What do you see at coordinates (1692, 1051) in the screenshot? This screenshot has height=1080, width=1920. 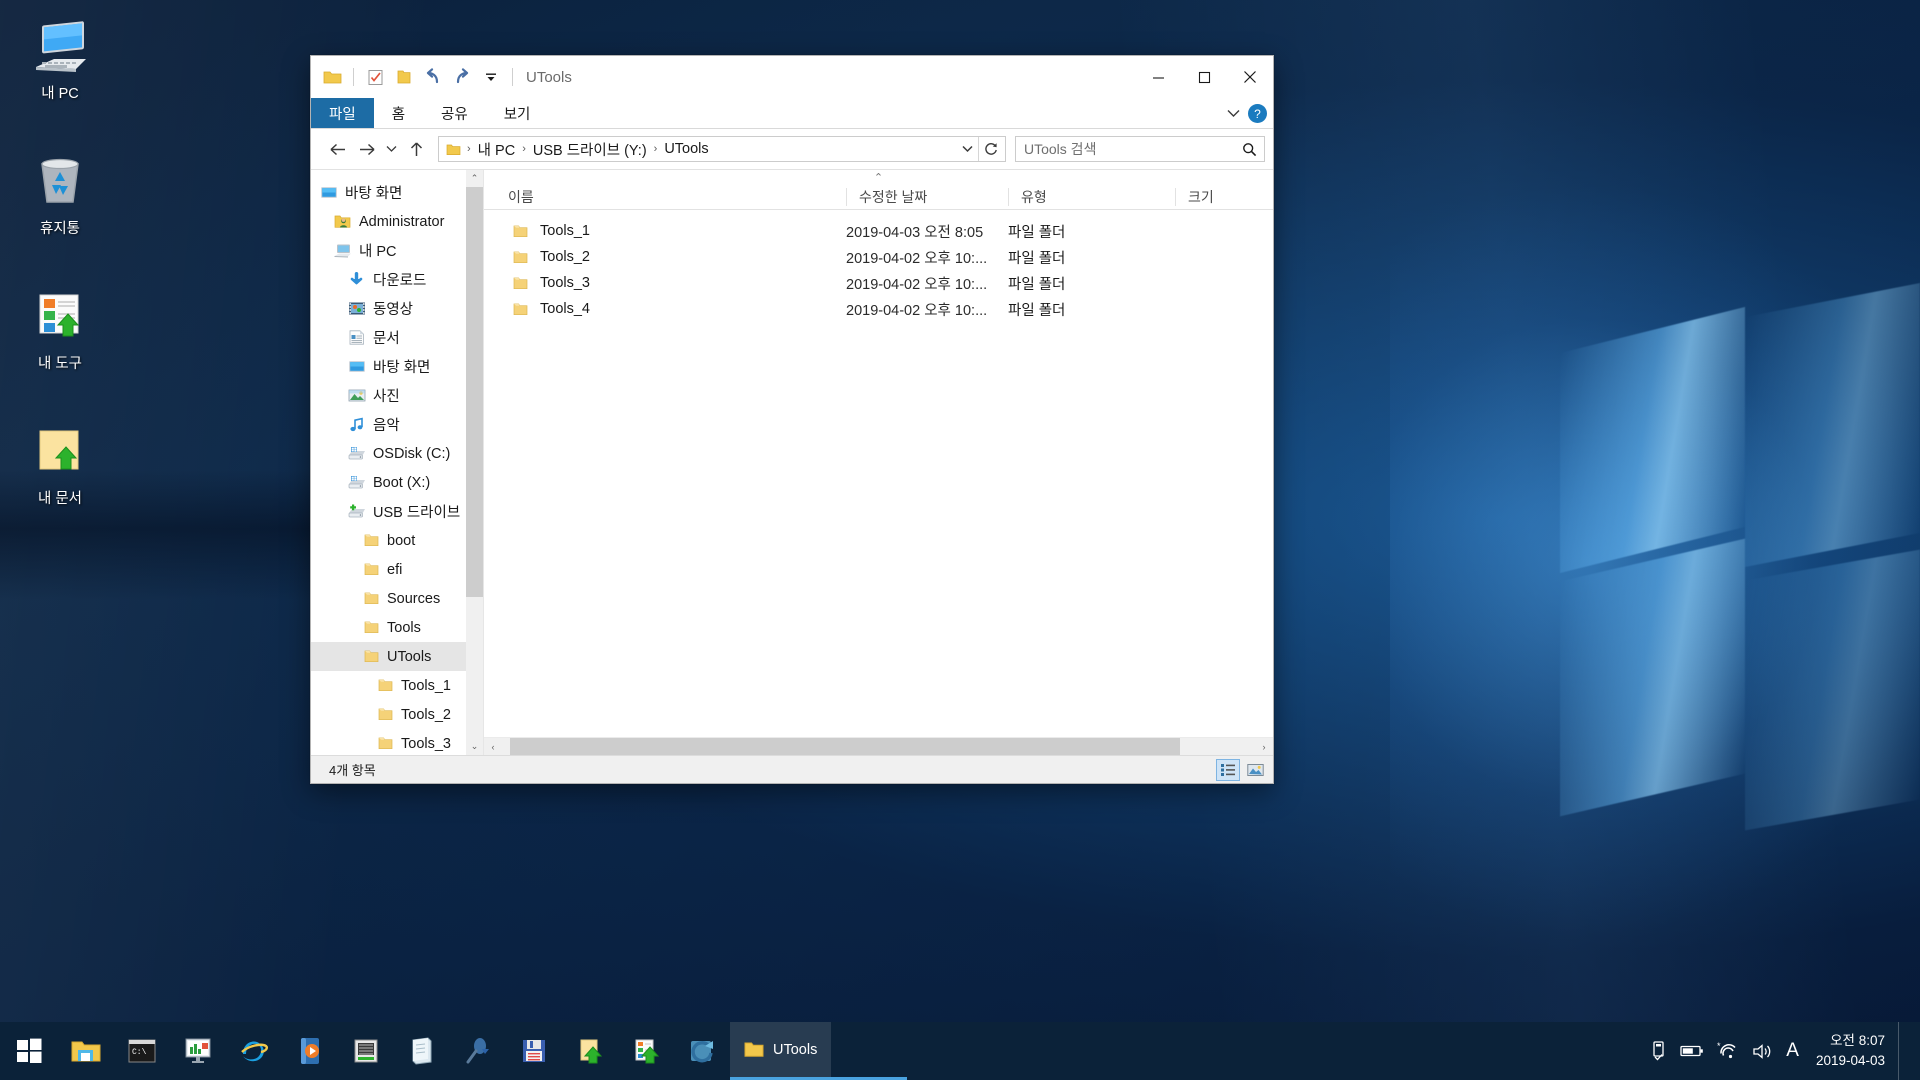 I see `battery-icon` at bounding box center [1692, 1051].